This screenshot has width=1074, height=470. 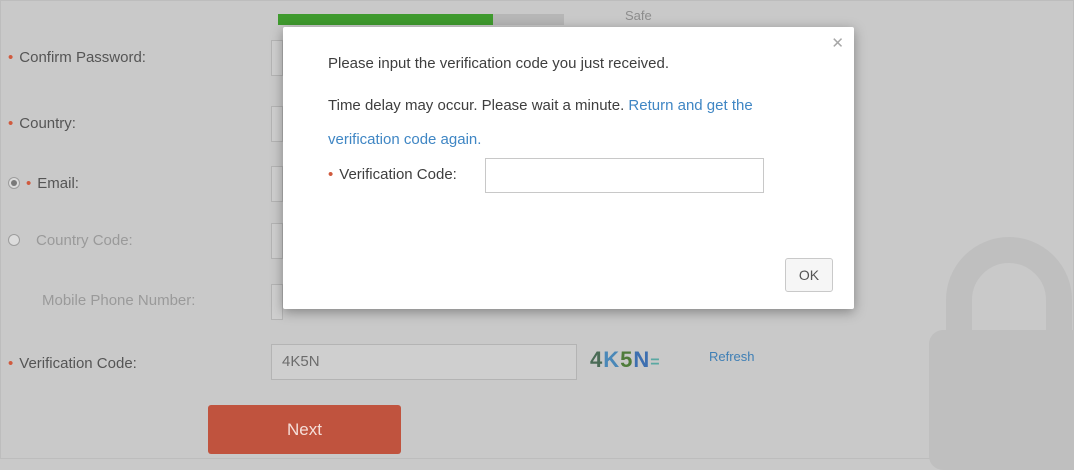 I want to click on country-label: Country:, so click(x=47, y=123).